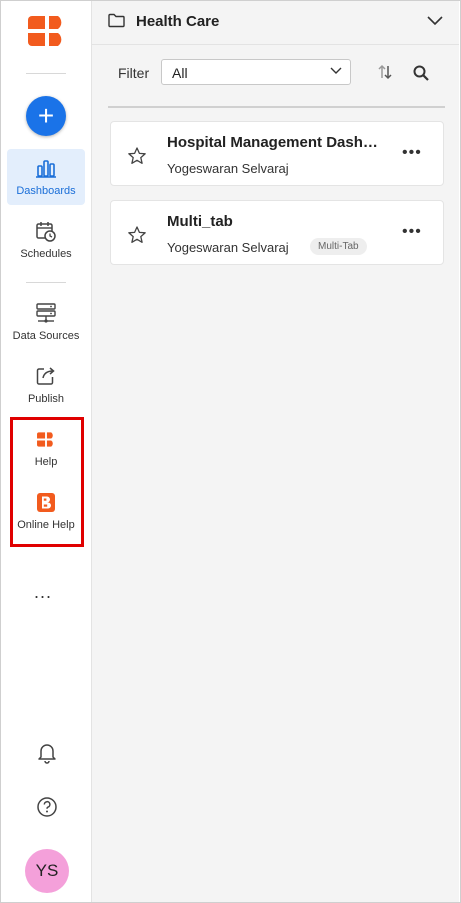  What do you see at coordinates (46, 376) in the screenshot?
I see `share-out-icon` at bounding box center [46, 376].